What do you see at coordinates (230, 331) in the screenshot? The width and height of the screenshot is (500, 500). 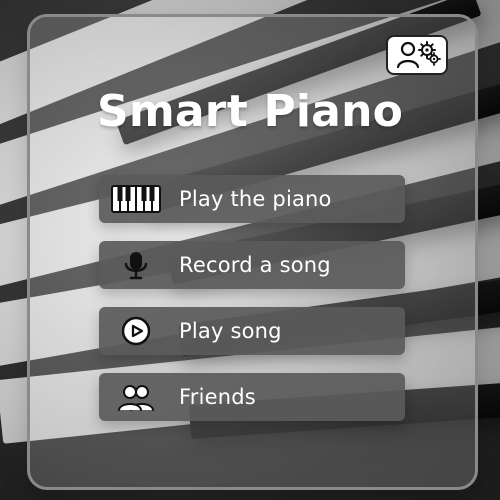 I see `menu-item-label: Play song` at bounding box center [230, 331].